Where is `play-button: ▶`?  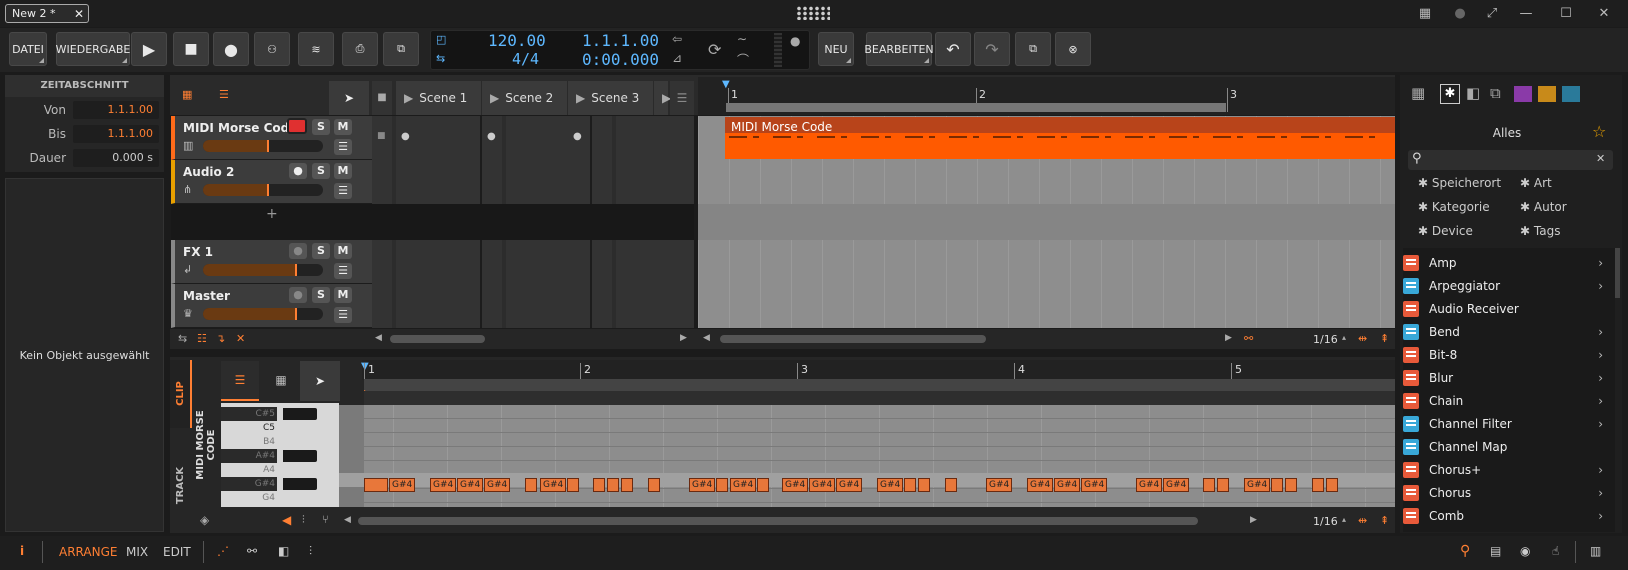
play-button: ▶ is located at coordinates (149, 49).